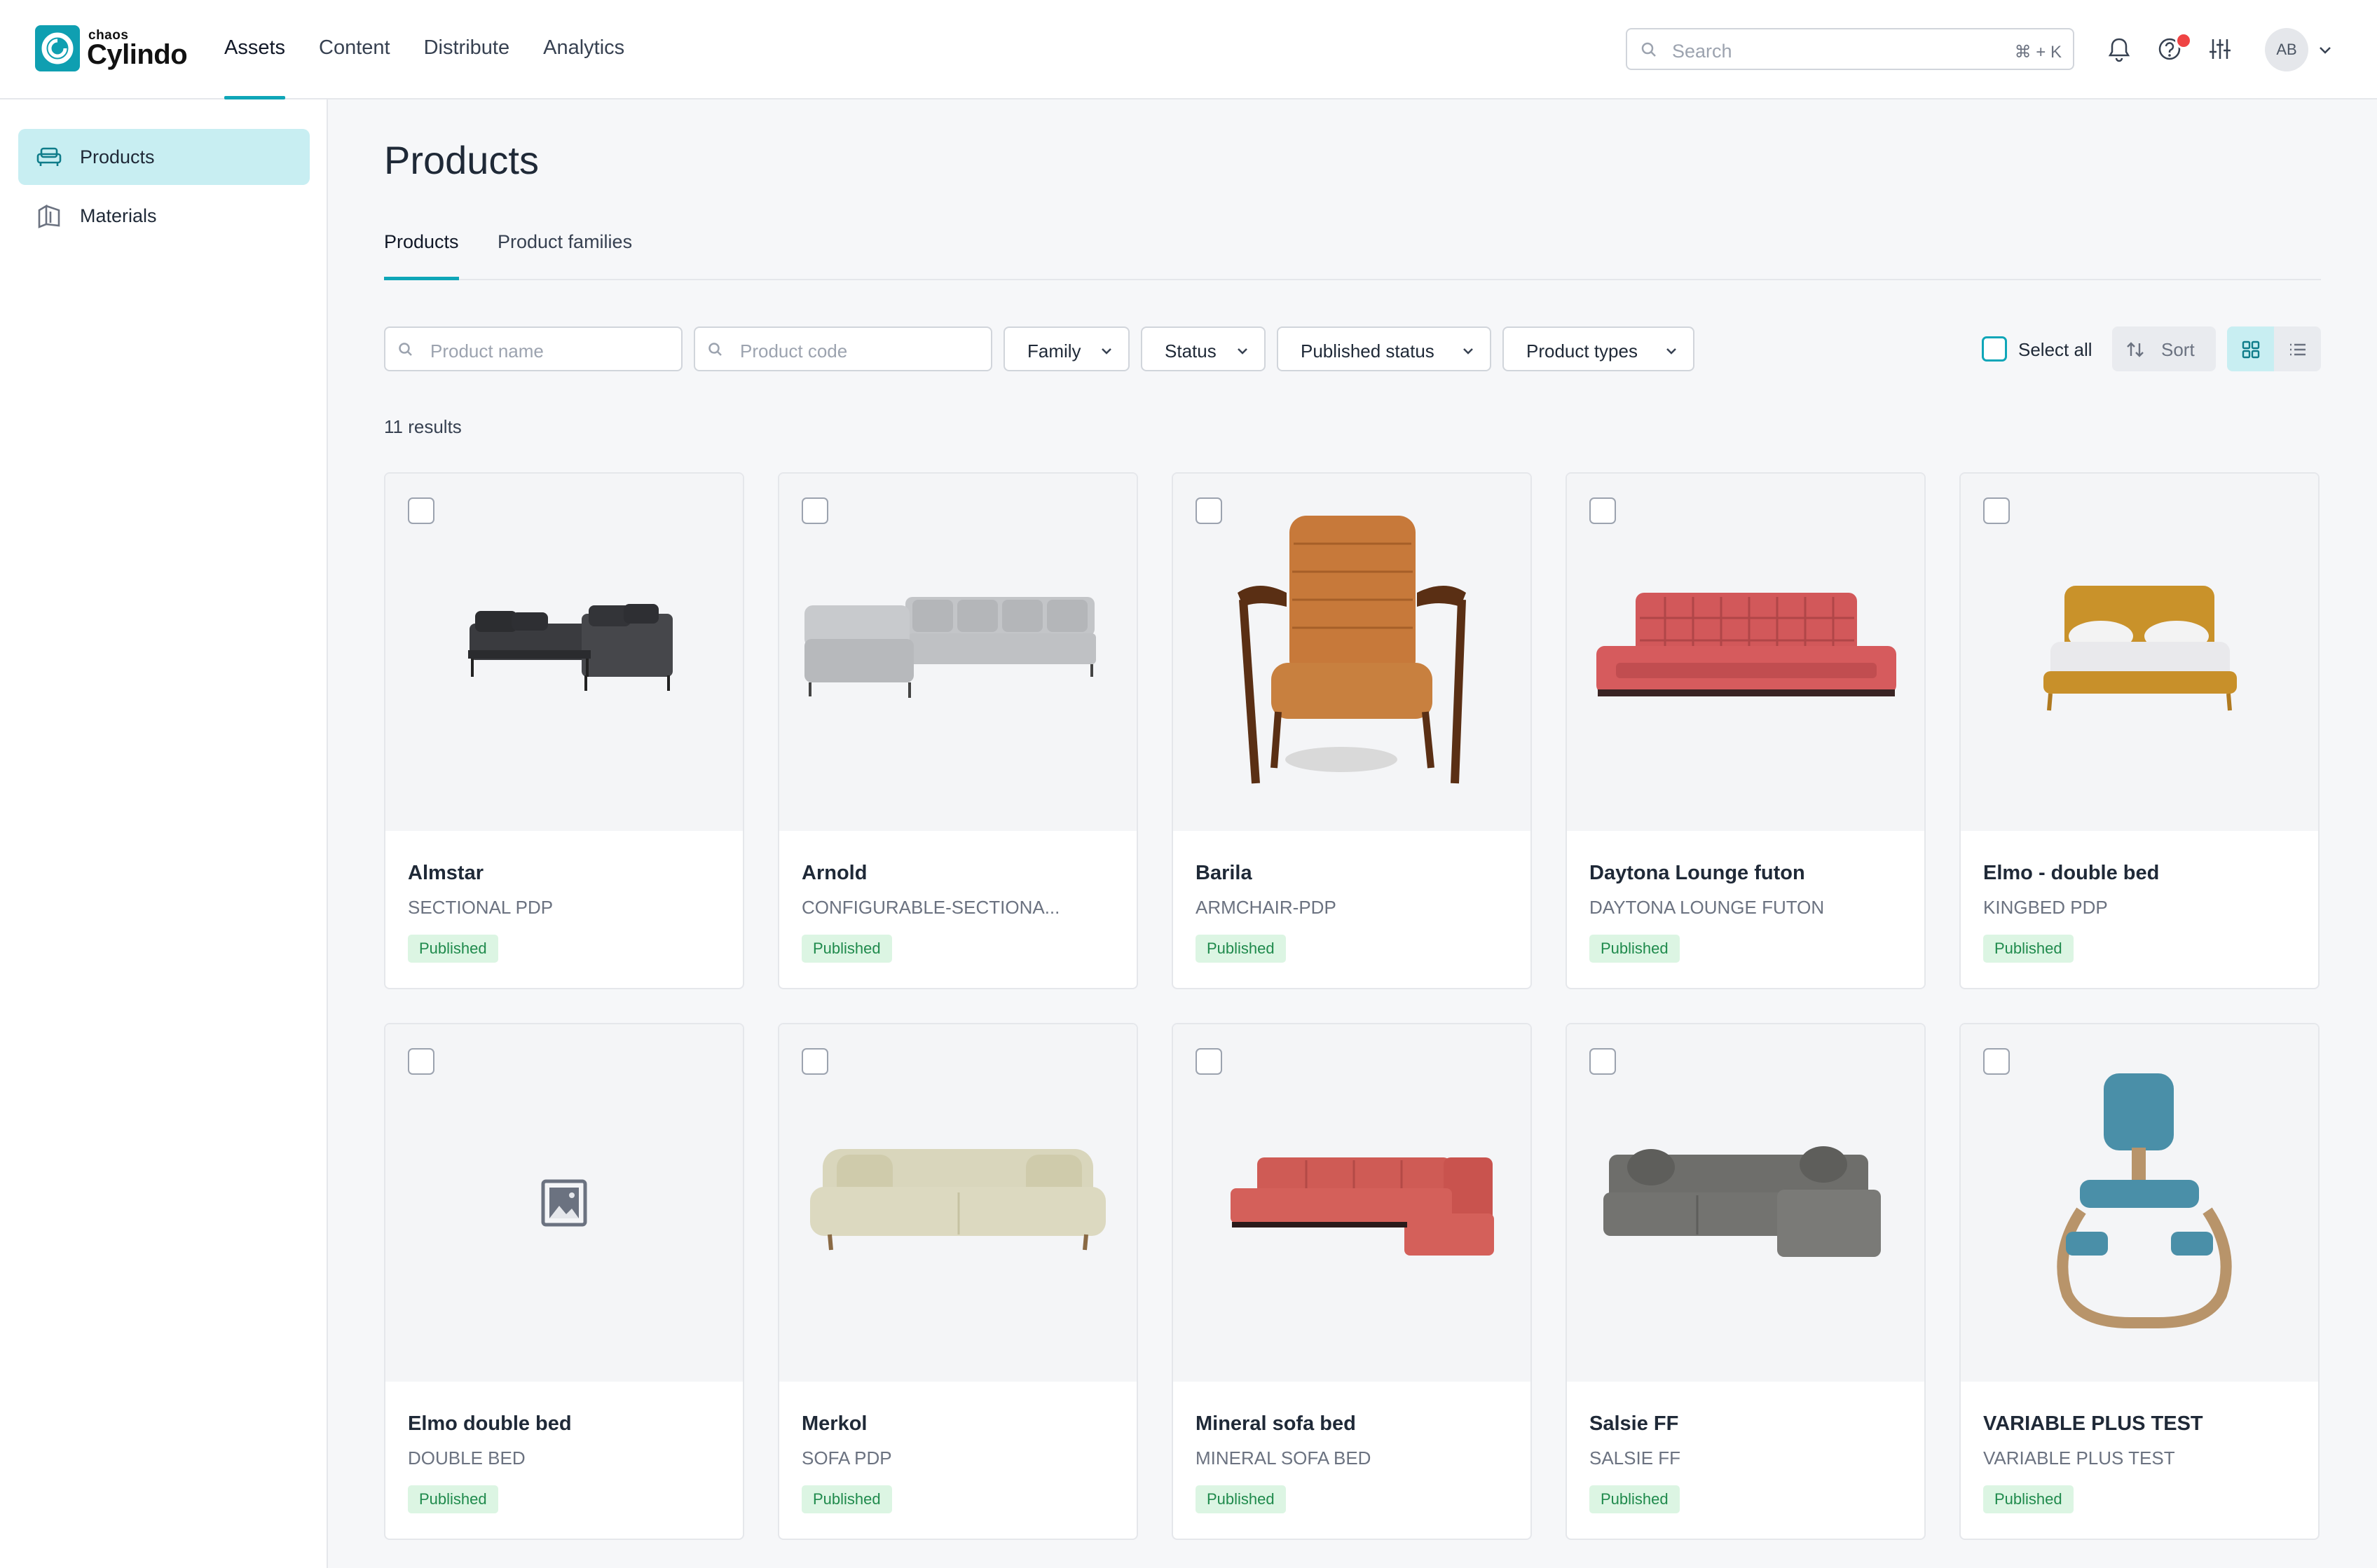 The height and width of the screenshot is (1568, 2377). What do you see at coordinates (487, 351) in the screenshot?
I see `product-name-placeholder: Product name` at bounding box center [487, 351].